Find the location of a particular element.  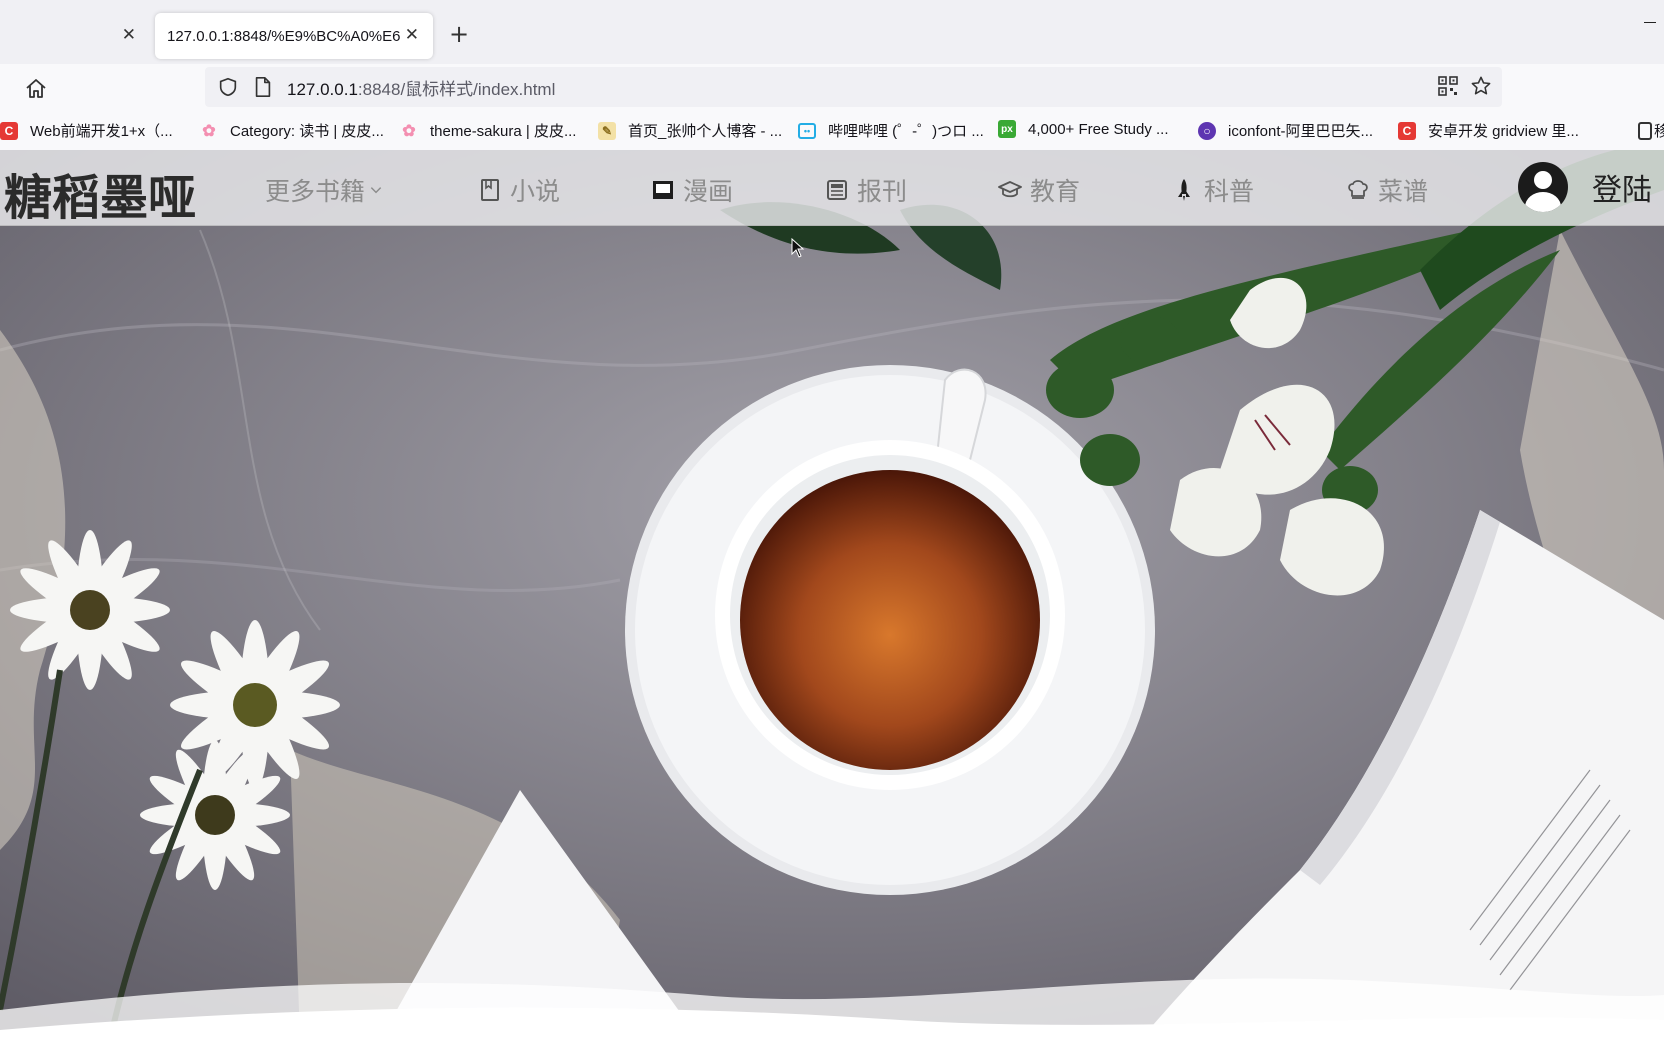

bookmark-label: 移 is located at coordinates (1659, 131).